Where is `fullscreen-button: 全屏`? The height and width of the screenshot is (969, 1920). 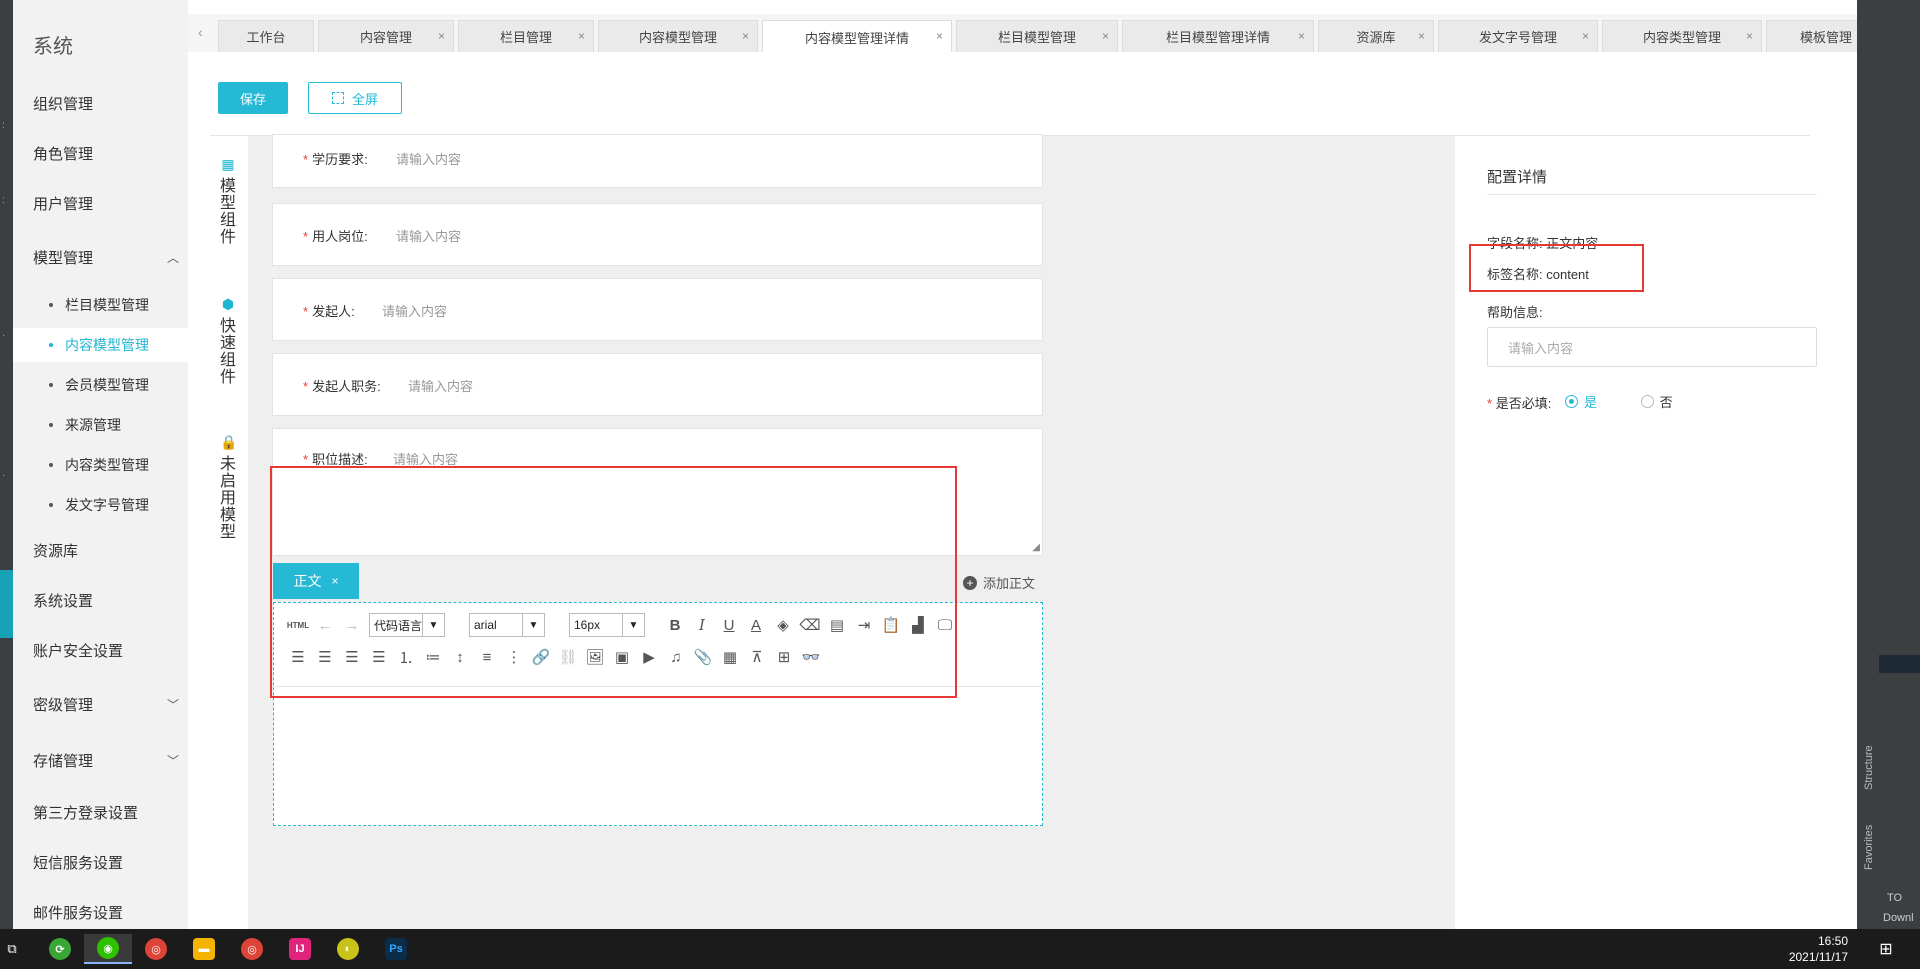
fullscreen-button: 全屏 is located at coordinates (355, 98).